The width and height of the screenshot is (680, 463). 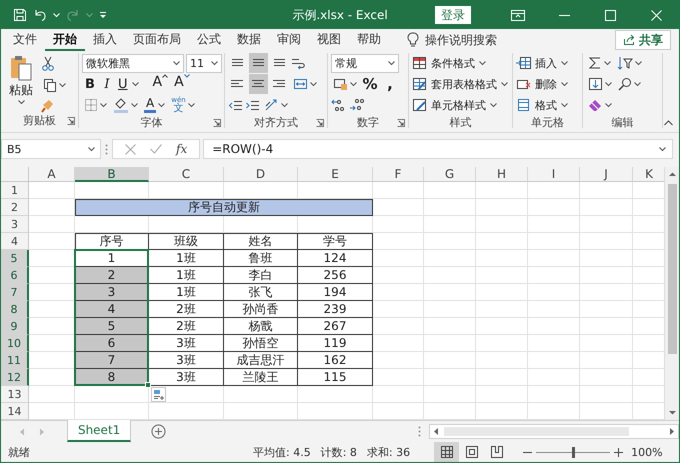 I want to click on ribbon-tab: 文件, so click(x=25, y=40).